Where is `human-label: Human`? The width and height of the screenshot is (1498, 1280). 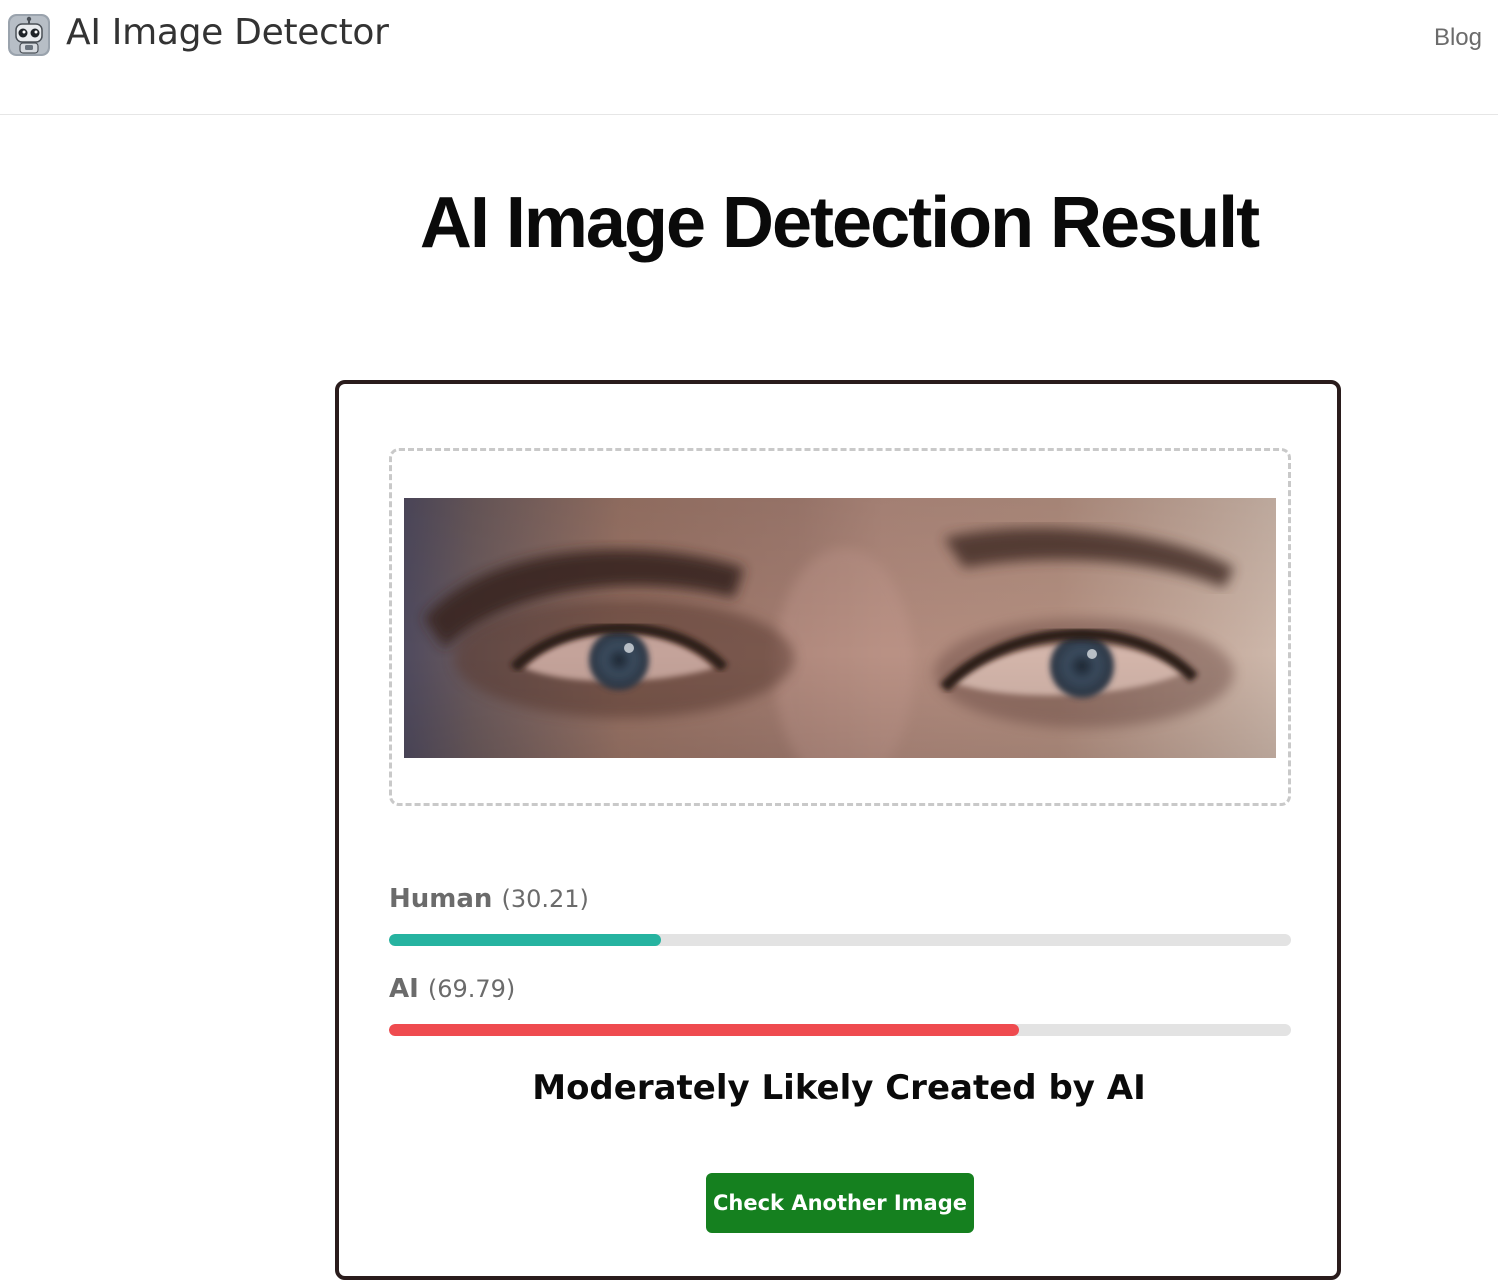
human-label: Human is located at coordinates (441, 899).